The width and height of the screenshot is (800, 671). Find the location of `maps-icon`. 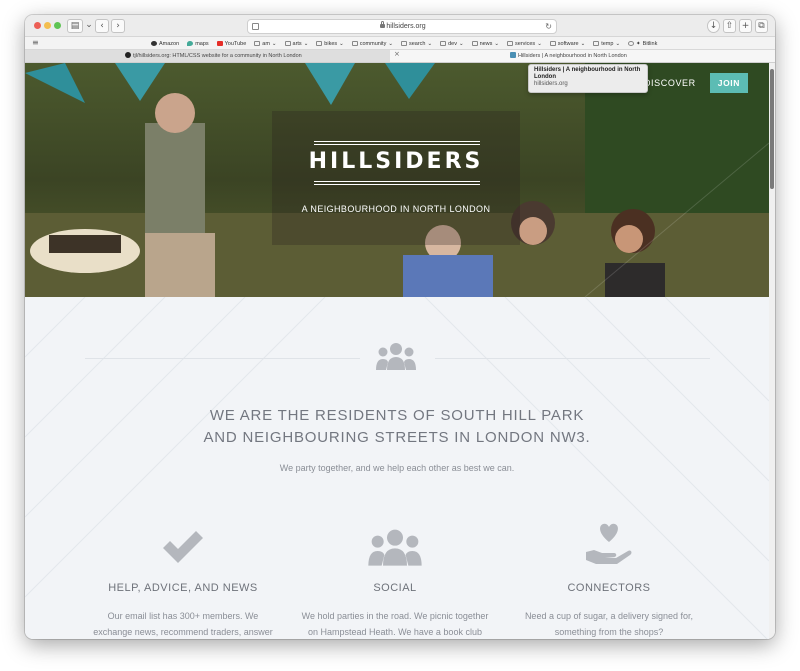

maps-icon is located at coordinates (190, 43).